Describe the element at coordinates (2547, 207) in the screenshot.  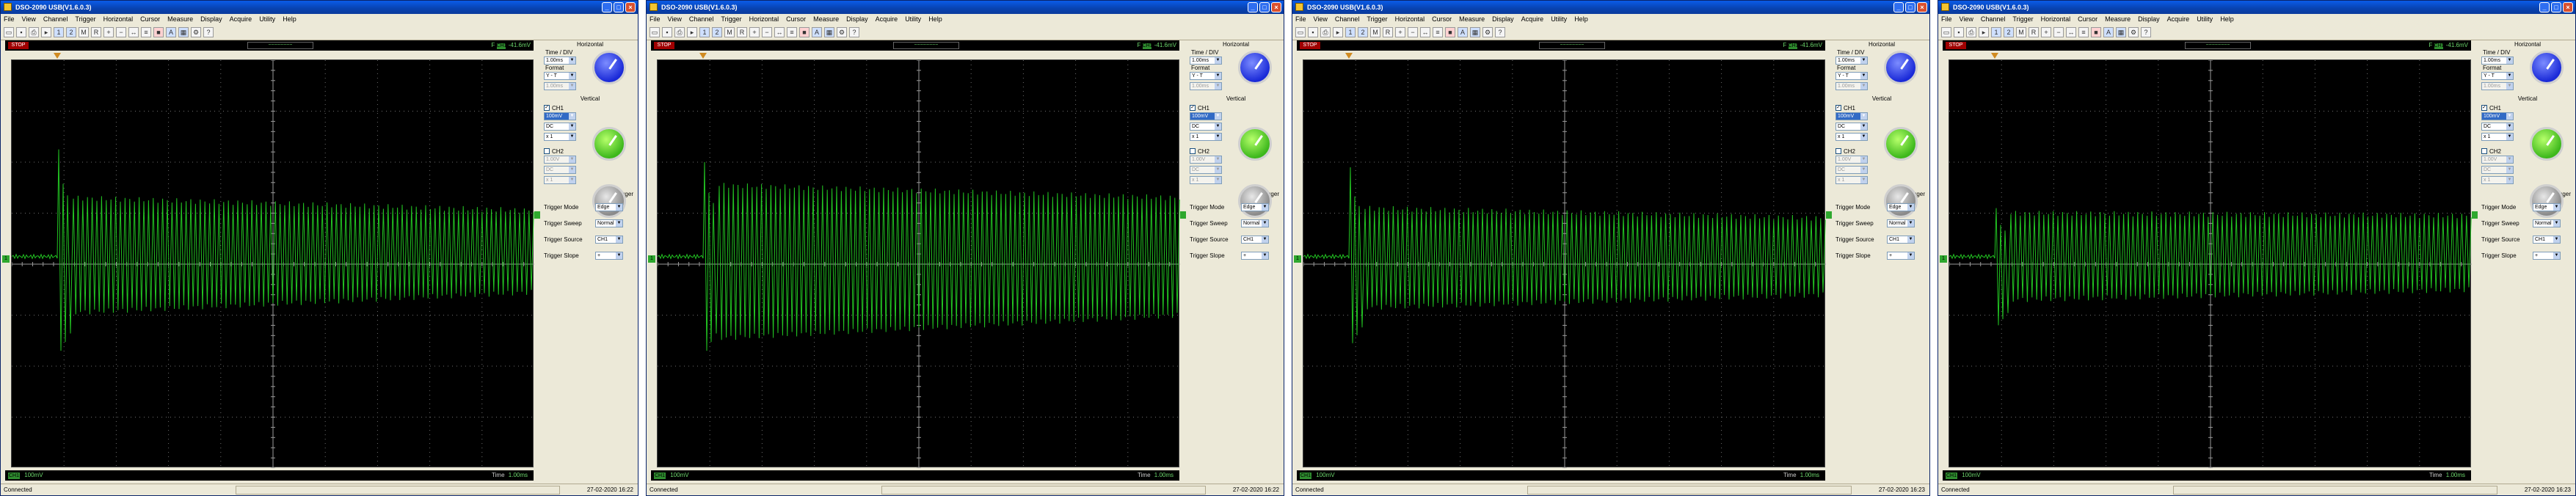
I see `trigger-mode-select: Edge ▼` at that location.